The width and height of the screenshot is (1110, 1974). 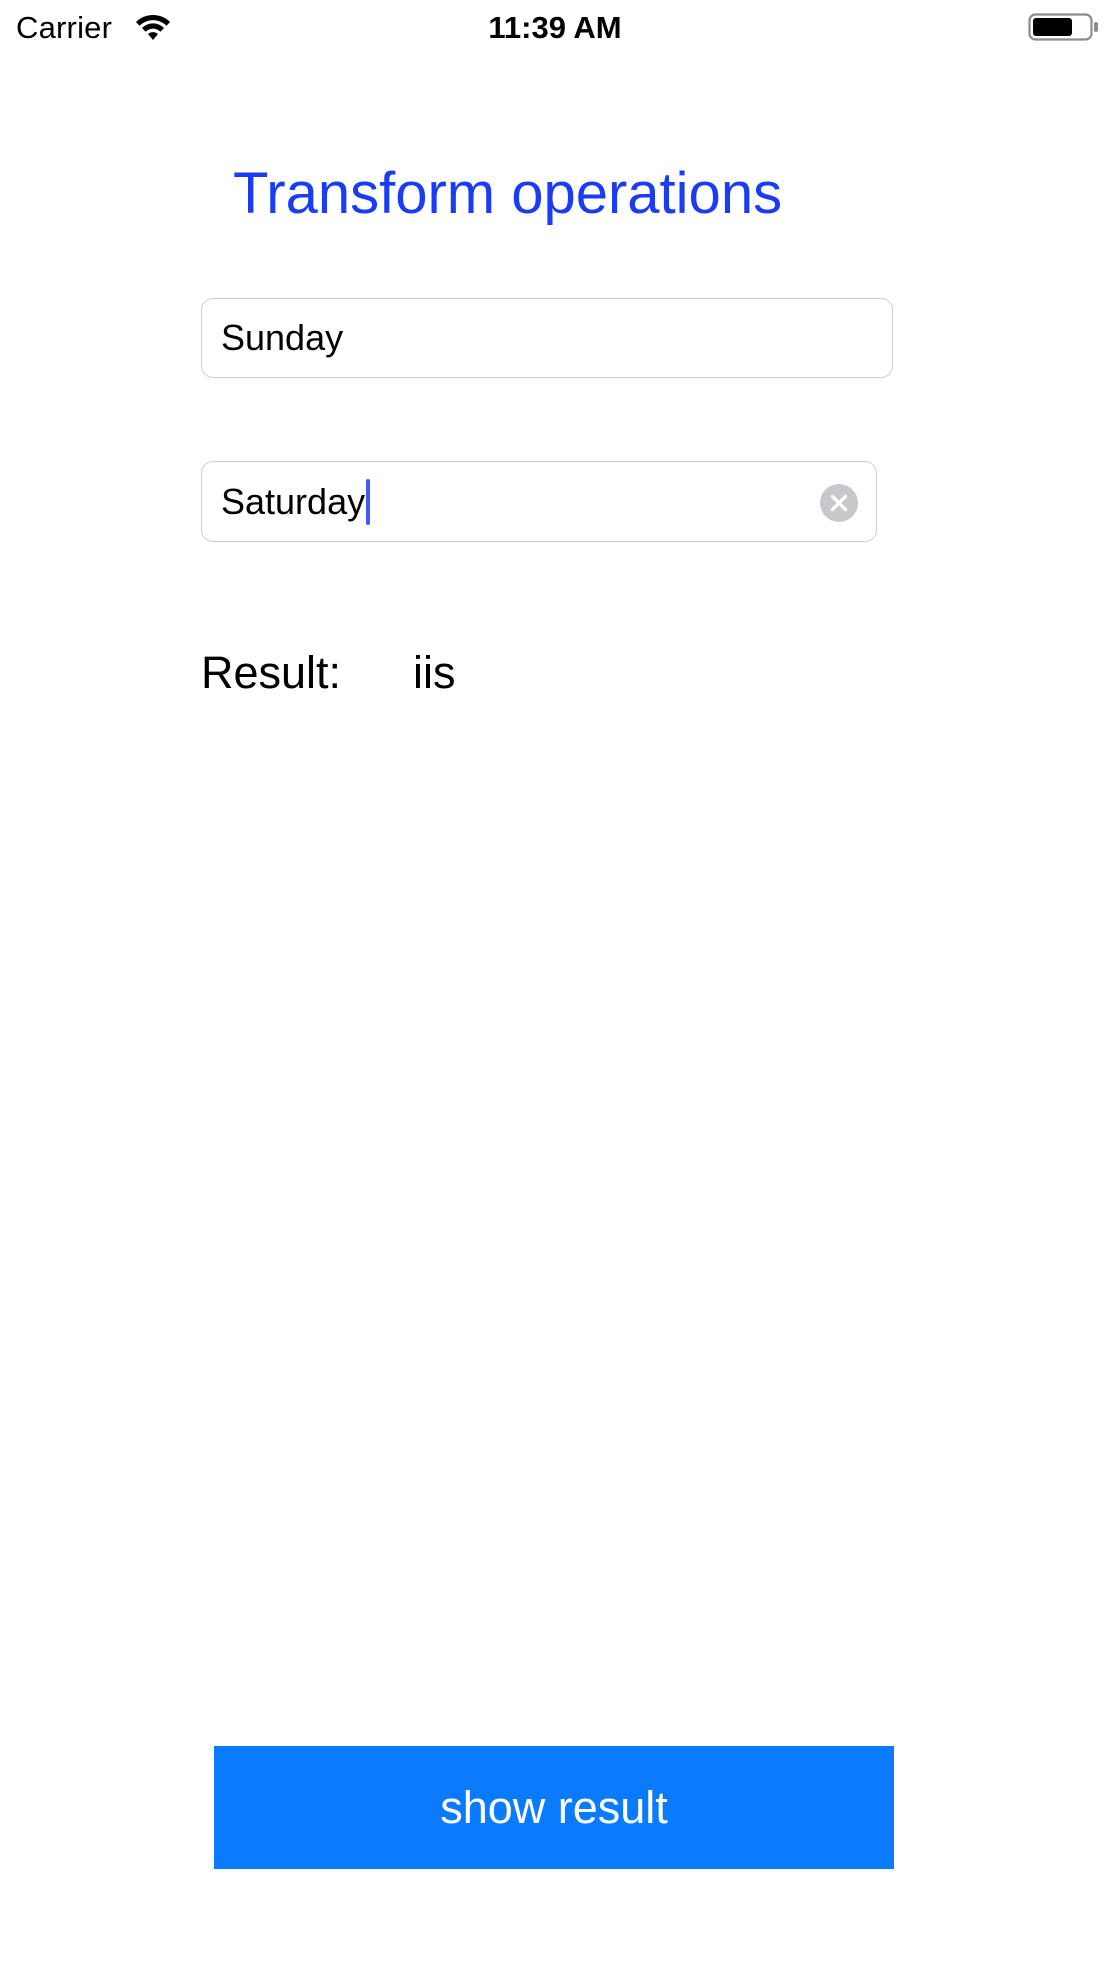 I want to click on status-time: 11:39 AM, so click(x=555, y=27).